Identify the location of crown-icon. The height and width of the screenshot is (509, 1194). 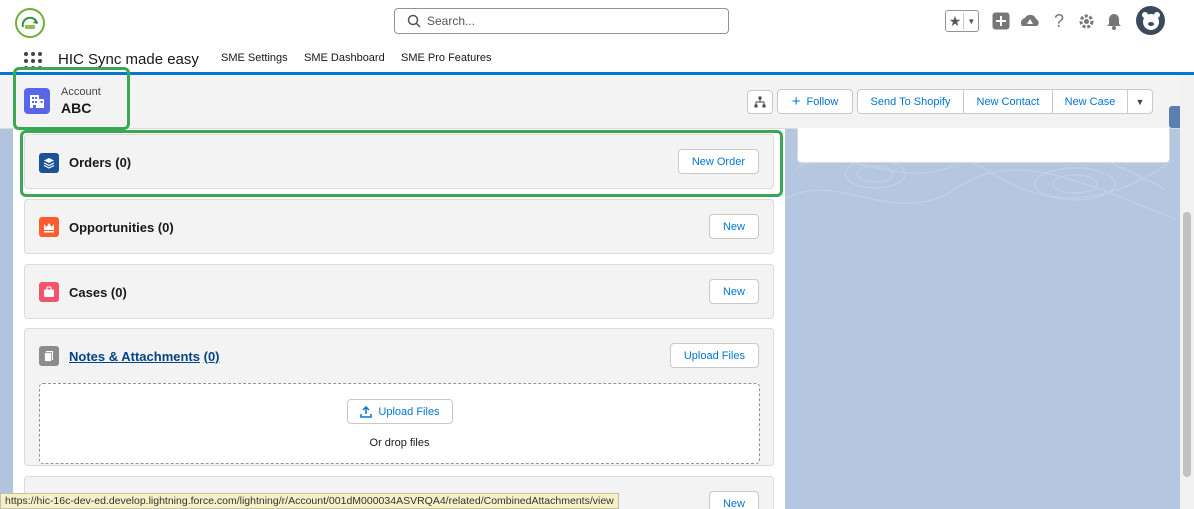
(49, 227).